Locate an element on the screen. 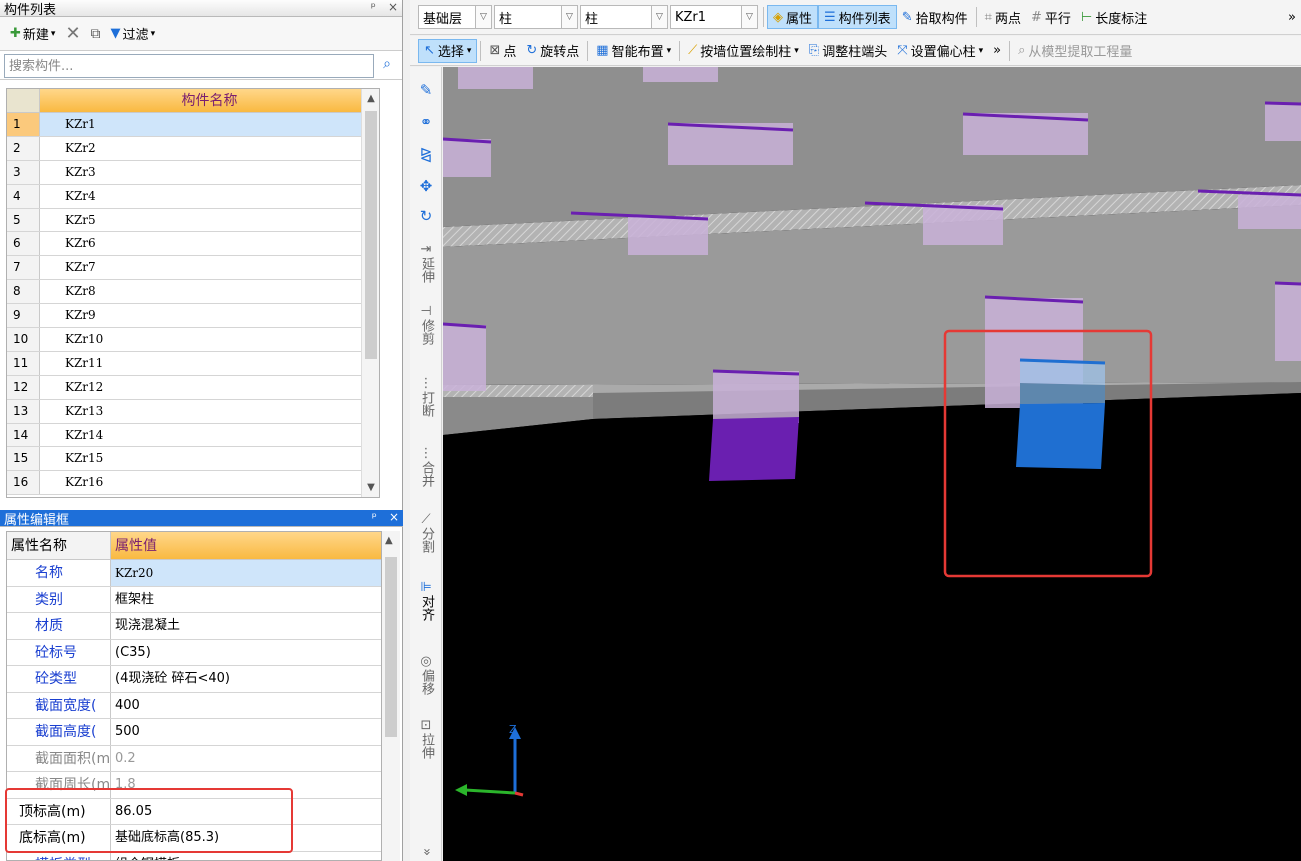 This screenshot has height=861, width=1301. parallel-button: # 平行 is located at coordinates (1051, 17).